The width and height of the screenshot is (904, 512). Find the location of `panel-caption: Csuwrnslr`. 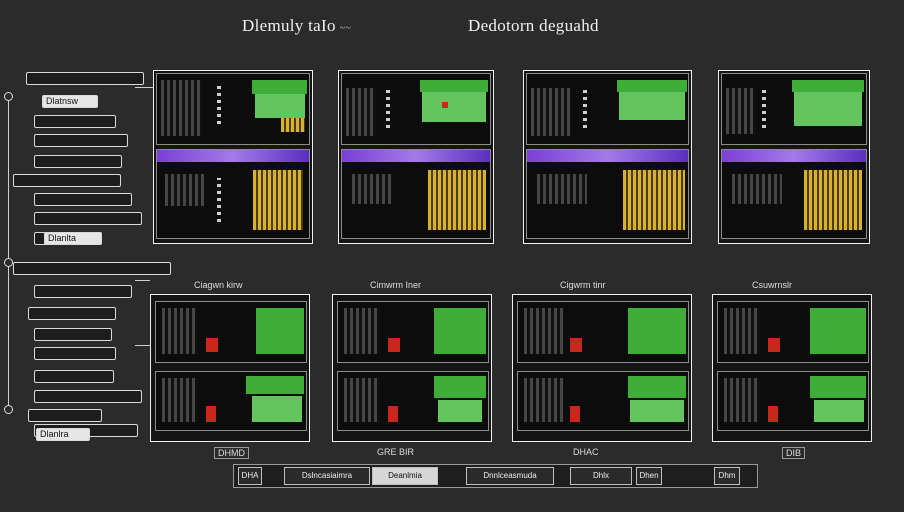

panel-caption: Csuwrnslr is located at coordinates (772, 285).